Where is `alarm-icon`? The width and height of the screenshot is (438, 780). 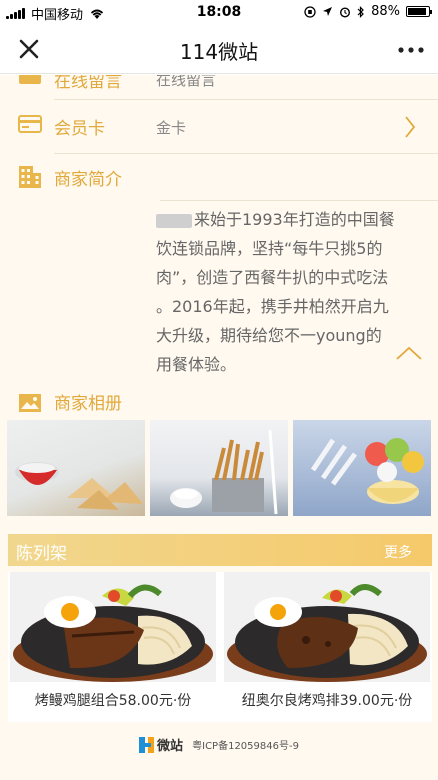
alarm-icon is located at coordinates (345, 12).